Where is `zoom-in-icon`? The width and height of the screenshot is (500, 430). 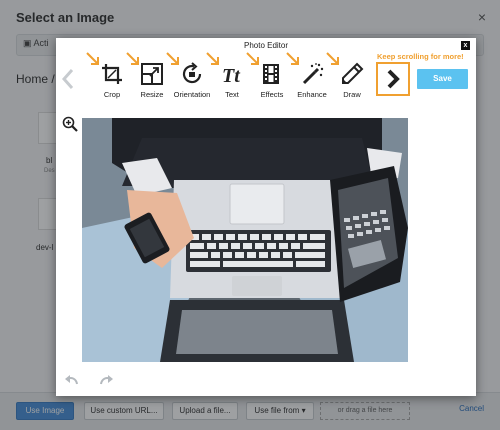 zoom-in-icon is located at coordinates (70, 124).